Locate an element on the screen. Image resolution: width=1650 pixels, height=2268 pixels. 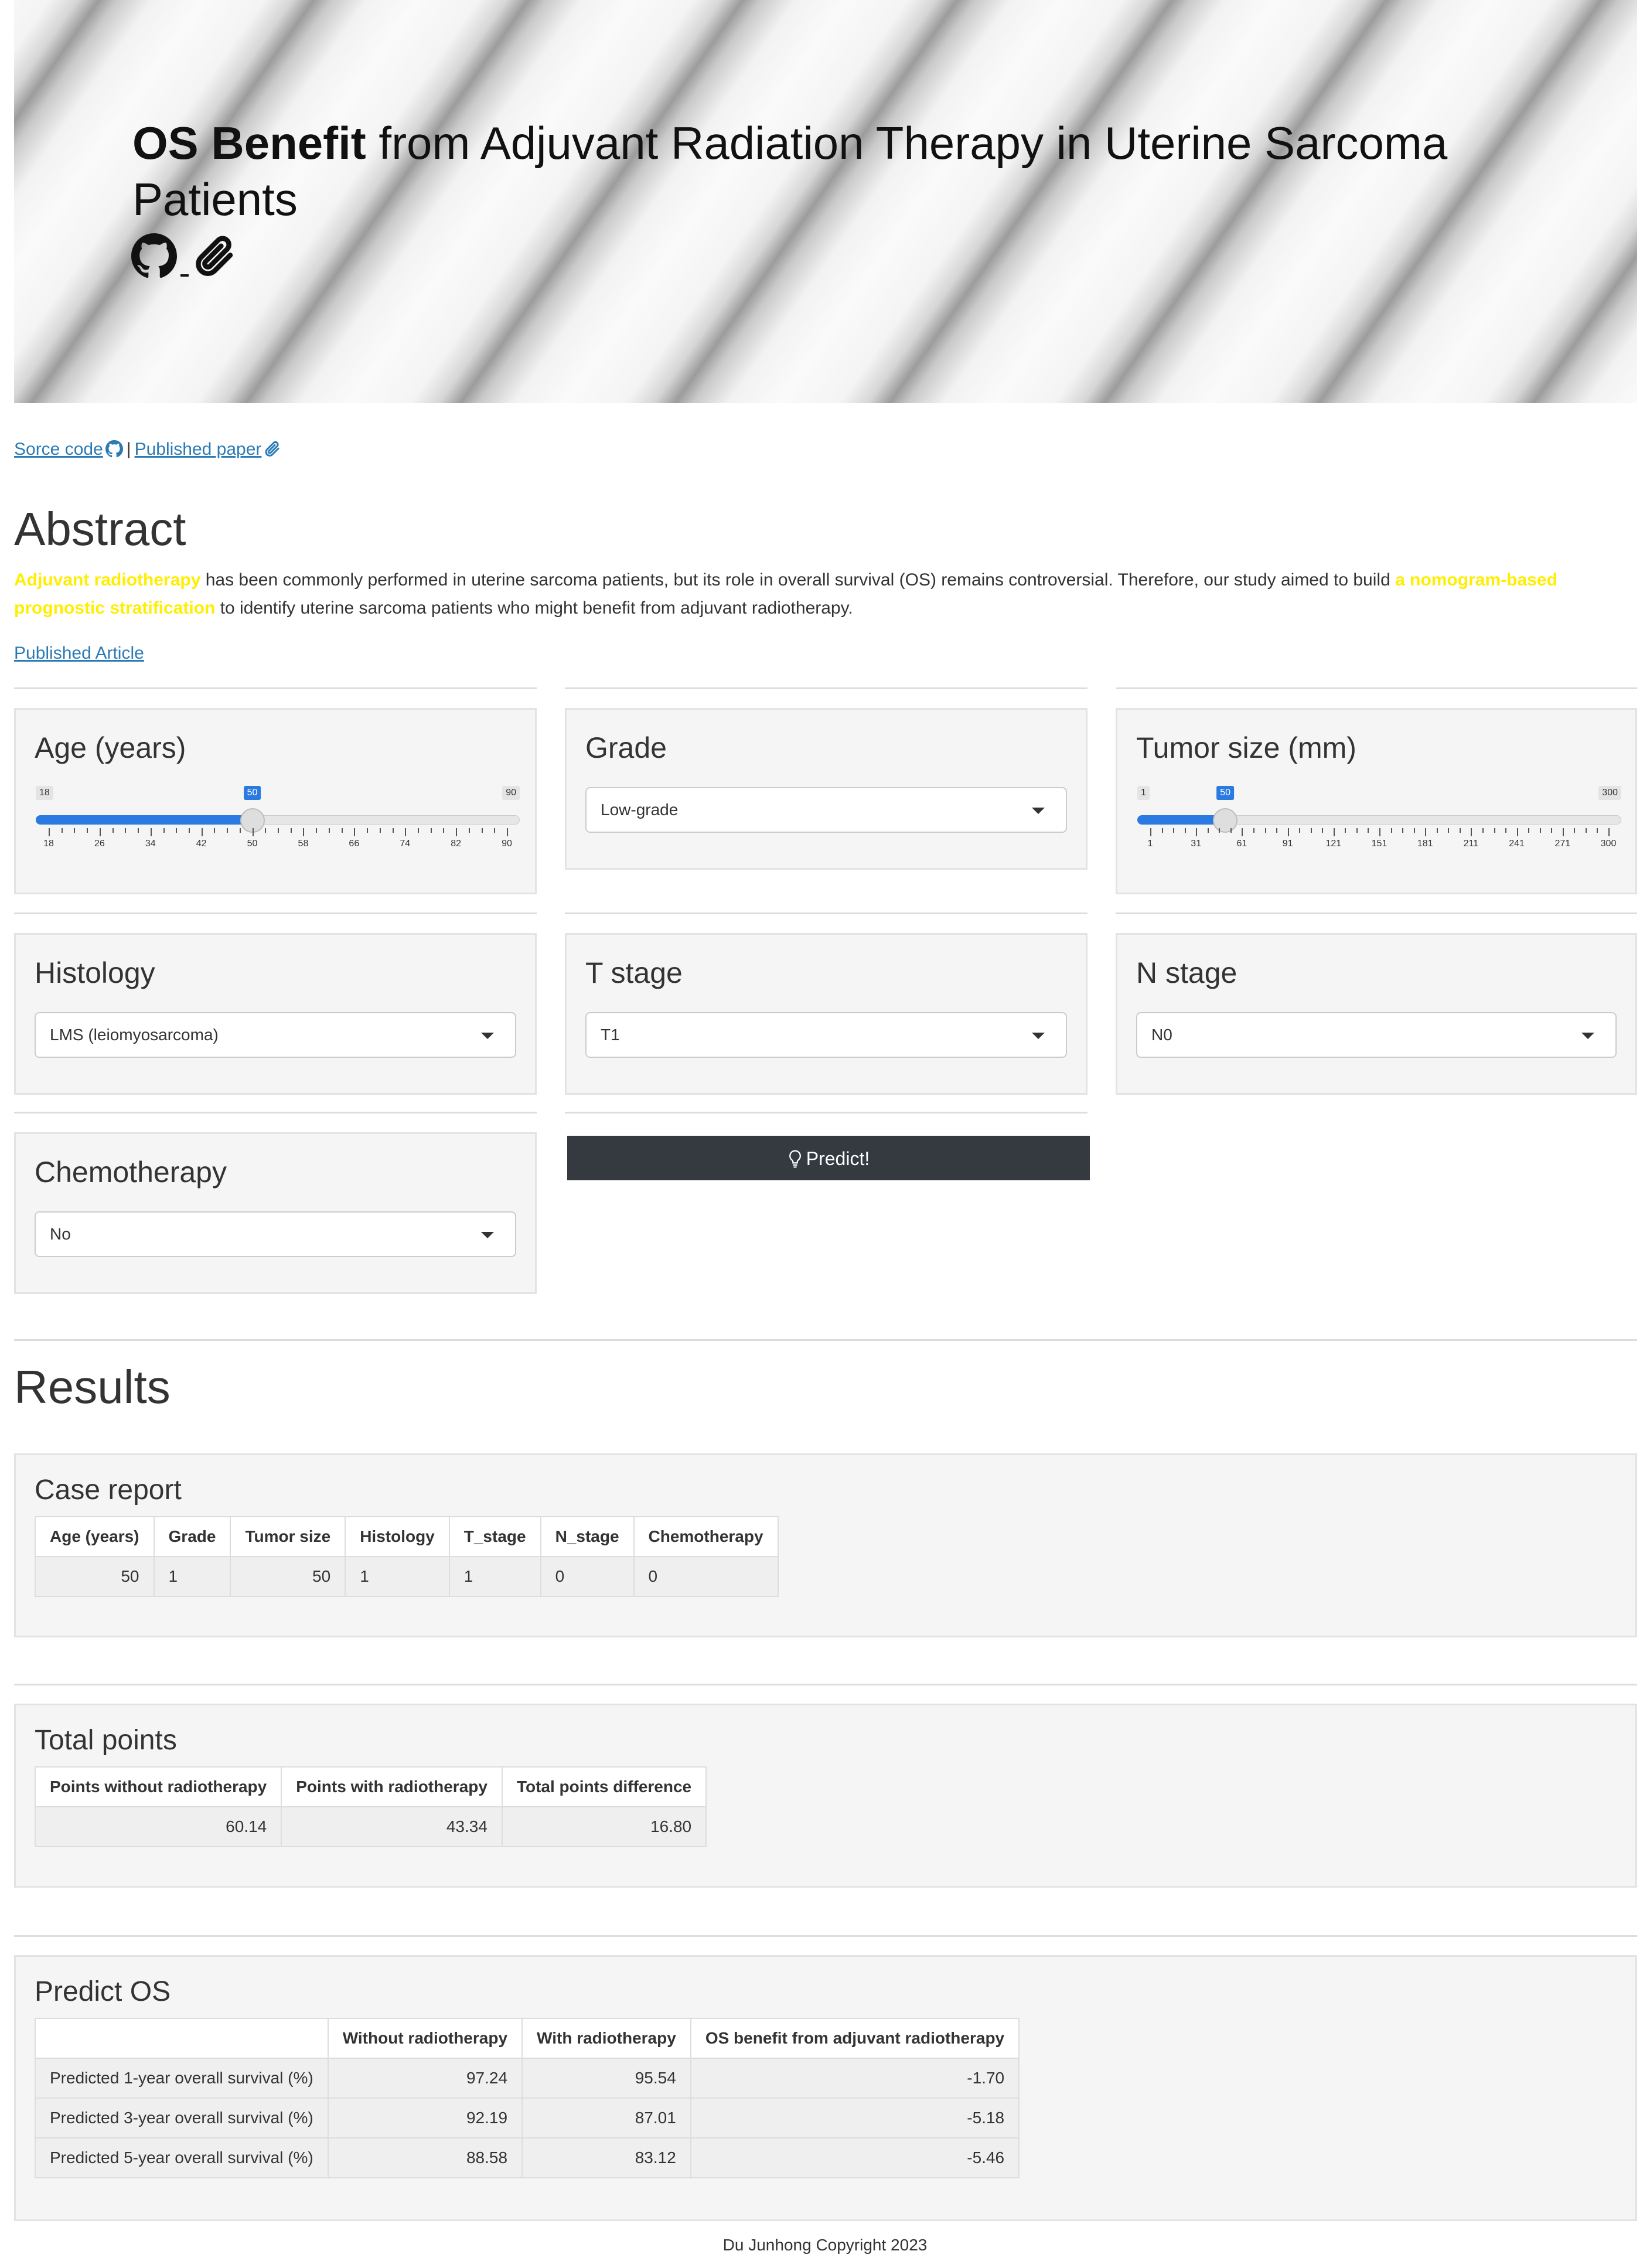
column-header is located at coordinates (182, 2038).